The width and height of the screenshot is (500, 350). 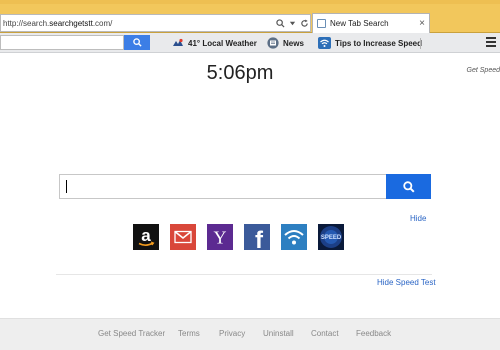 I want to click on menu-icon, so click(x=491, y=42).